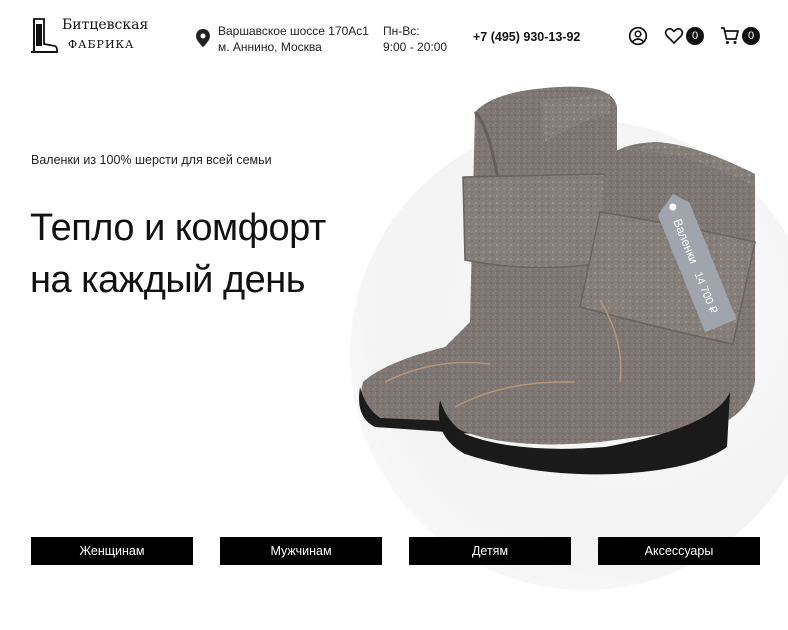  I want to click on category-accessories-button: Аксессуары, so click(679, 551).